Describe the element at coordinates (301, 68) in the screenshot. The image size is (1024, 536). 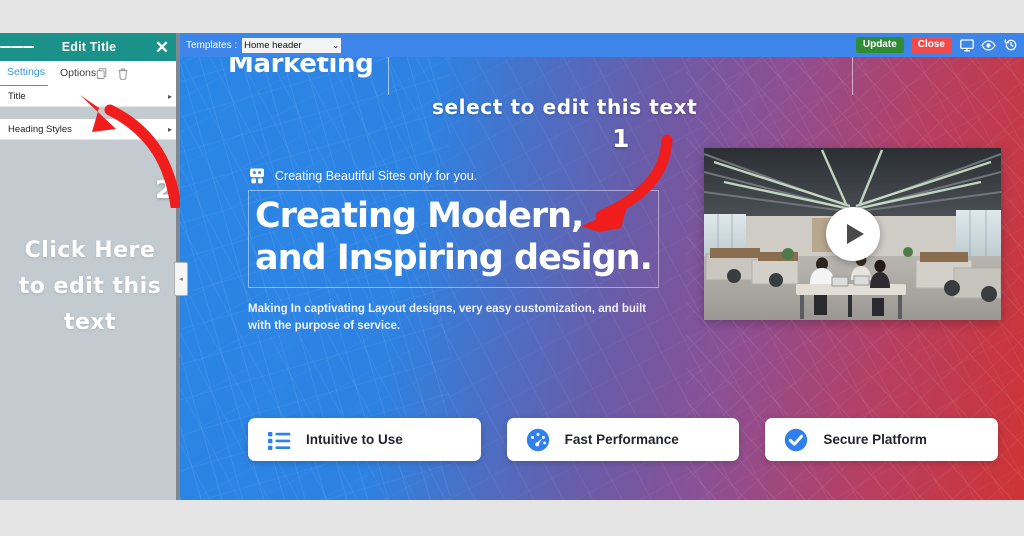
I see `site-logo: Marketing` at that location.